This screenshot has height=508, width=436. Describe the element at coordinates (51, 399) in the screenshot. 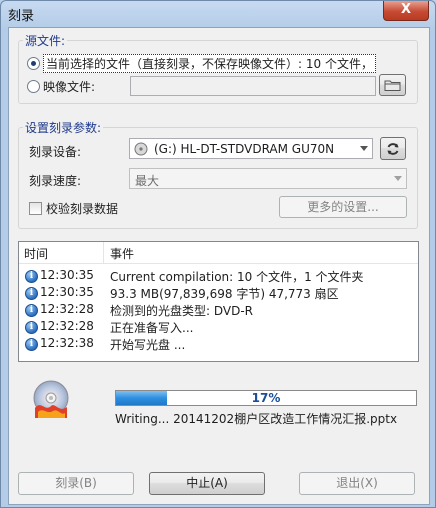

I see `disc-icon` at that location.